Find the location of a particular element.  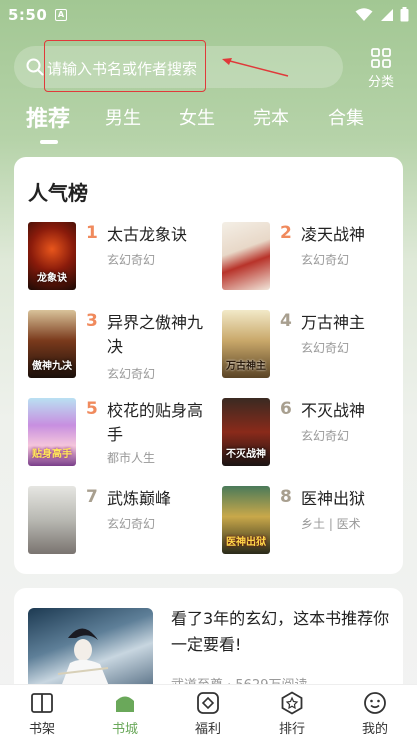

signal-icon is located at coordinates (387, 14).